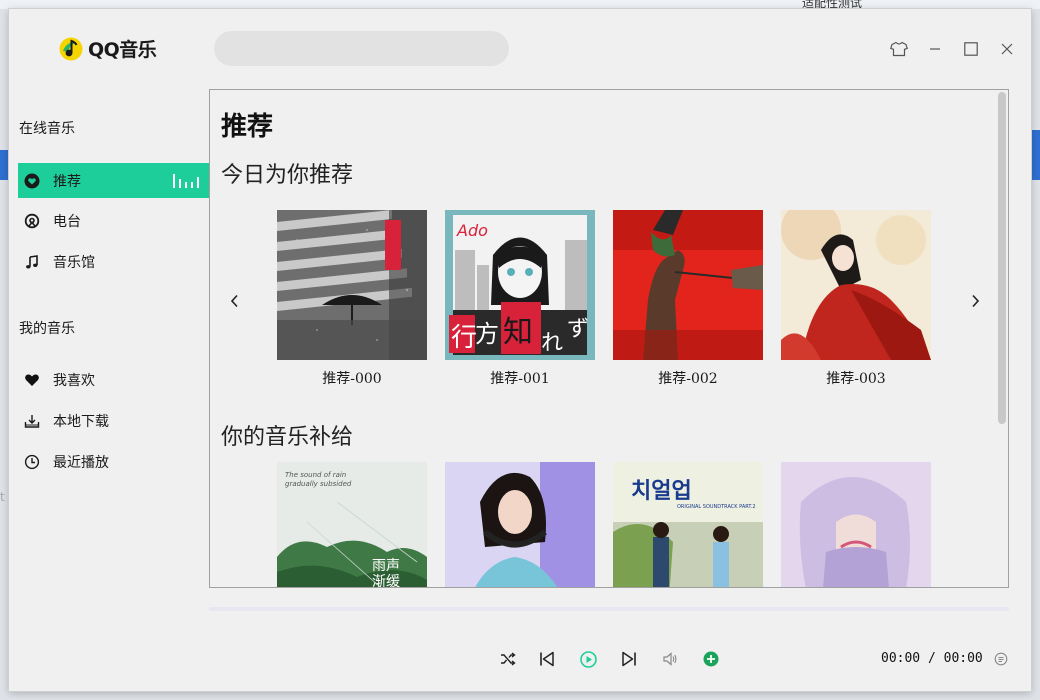  What do you see at coordinates (361, 48) in the screenshot?
I see `search-input` at bounding box center [361, 48].